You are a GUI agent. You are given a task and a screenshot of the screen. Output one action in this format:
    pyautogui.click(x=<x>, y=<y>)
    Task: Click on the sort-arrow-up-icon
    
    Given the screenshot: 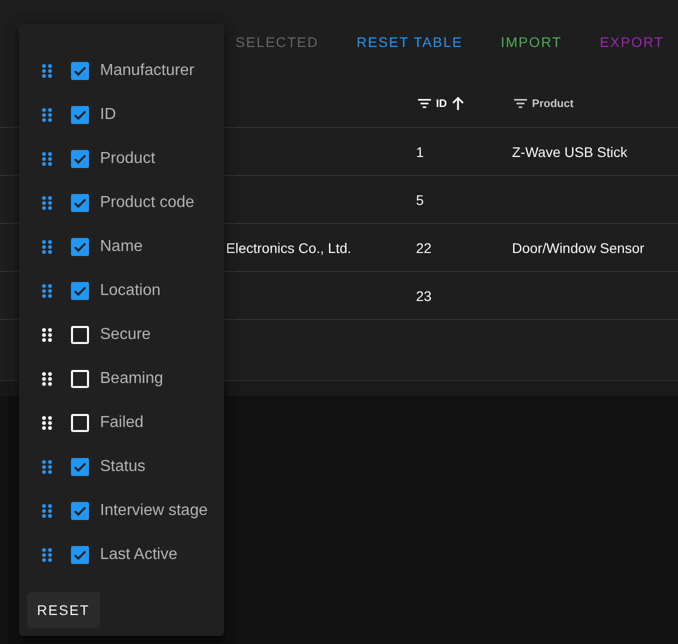 What is the action you would take?
    pyautogui.click(x=458, y=103)
    